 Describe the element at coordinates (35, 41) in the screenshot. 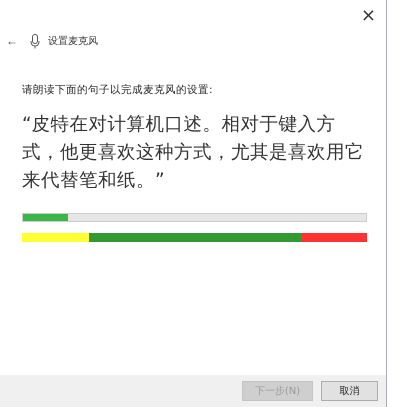

I see `microphone-icon` at that location.